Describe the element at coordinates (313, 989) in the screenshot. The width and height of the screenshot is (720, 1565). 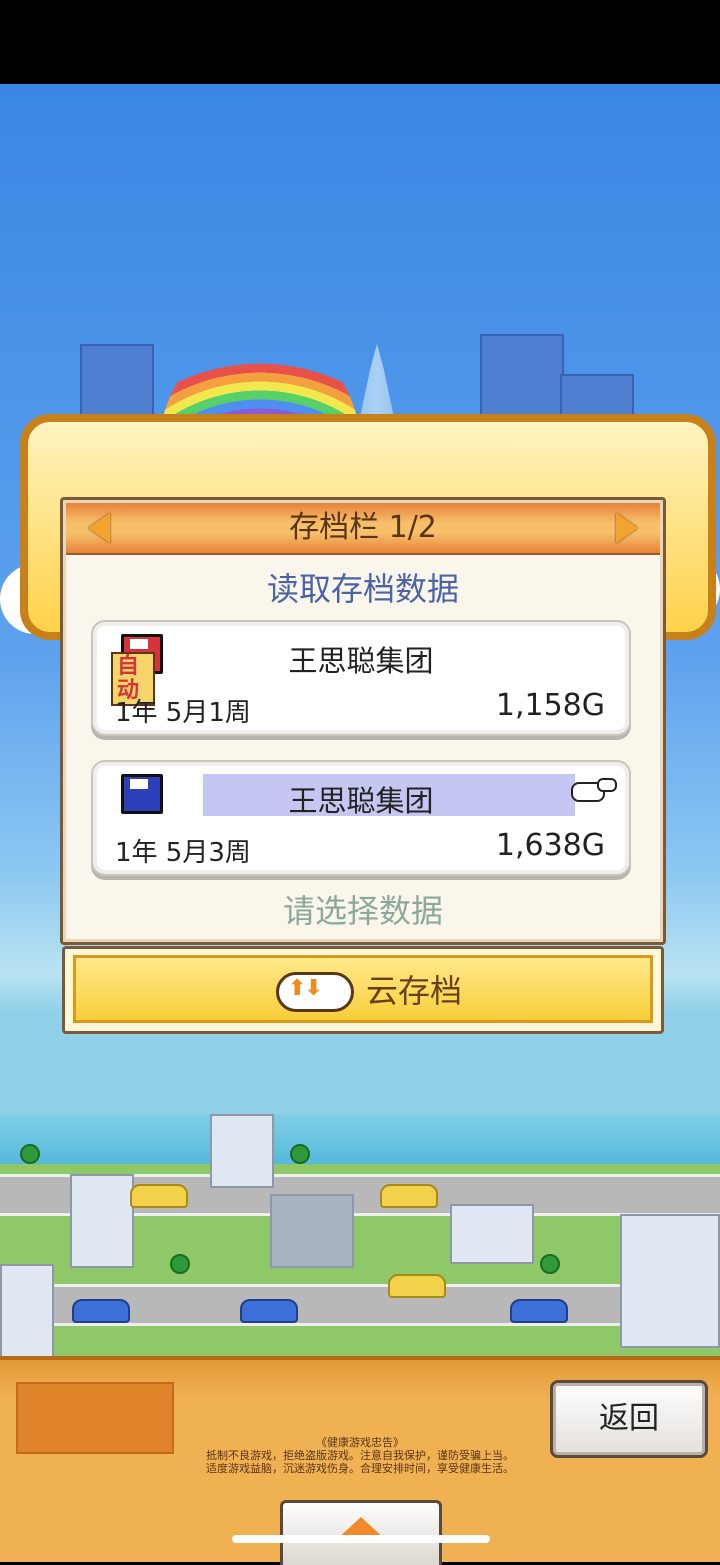
I see `cloud-sync-icon: ⬆⬇` at that location.